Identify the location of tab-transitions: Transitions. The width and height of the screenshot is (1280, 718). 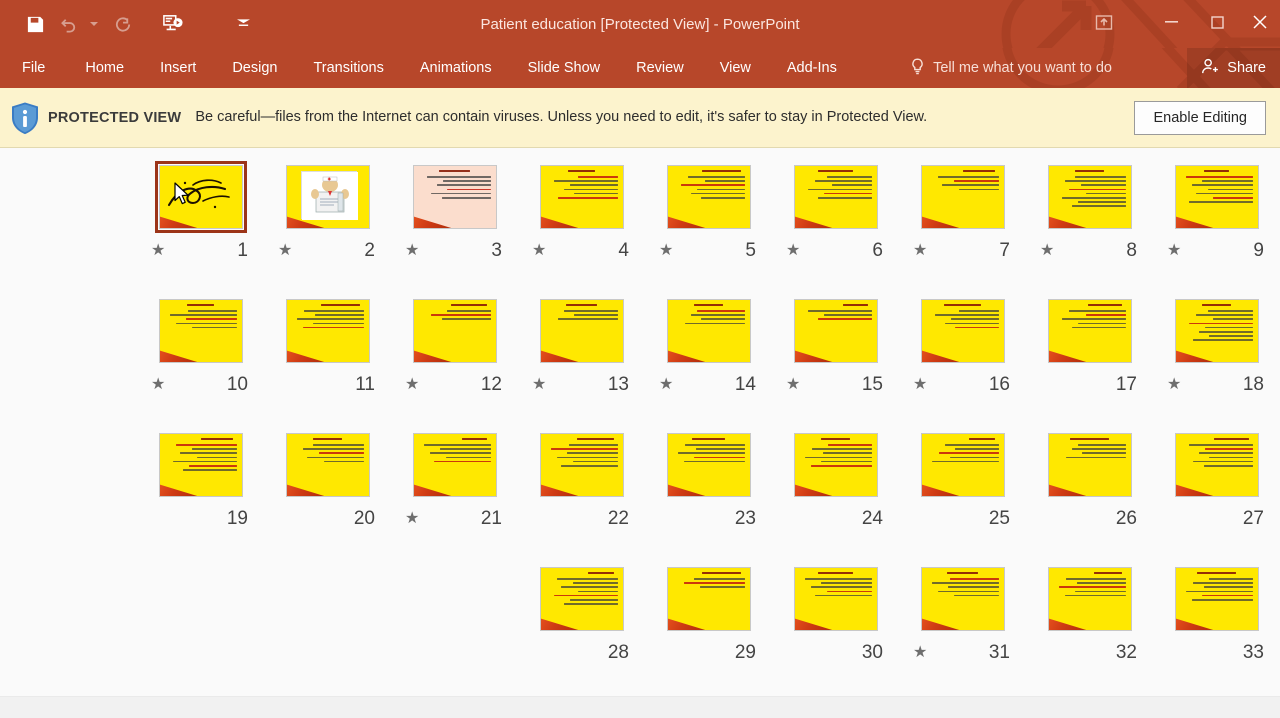
(348, 68).